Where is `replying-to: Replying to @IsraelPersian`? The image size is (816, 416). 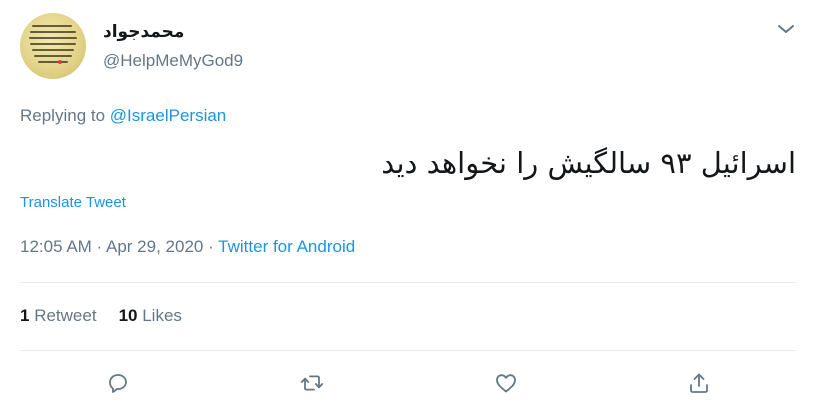 replying-to: Replying to @IsraelPersian is located at coordinates (123, 116).